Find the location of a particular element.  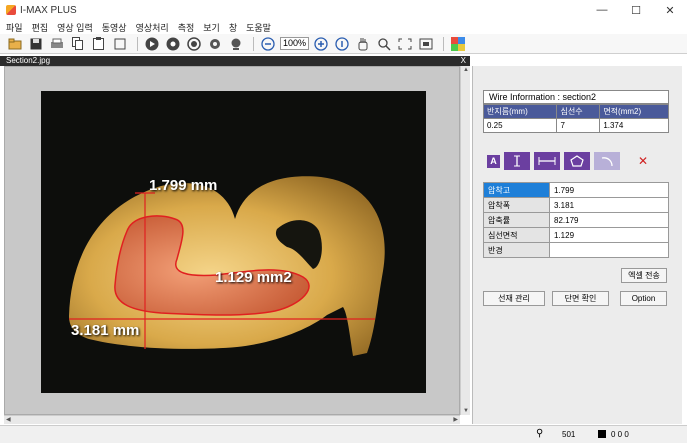

window-controls: — ☐ ✕ is located at coordinates (636, 10).